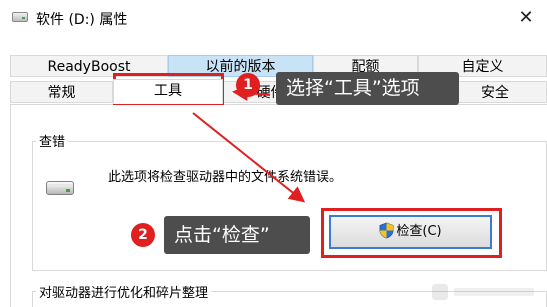 This screenshot has height=307, width=547. What do you see at coordinates (248, 85) in the screenshot?
I see `step-1-badge: 1` at bounding box center [248, 85].